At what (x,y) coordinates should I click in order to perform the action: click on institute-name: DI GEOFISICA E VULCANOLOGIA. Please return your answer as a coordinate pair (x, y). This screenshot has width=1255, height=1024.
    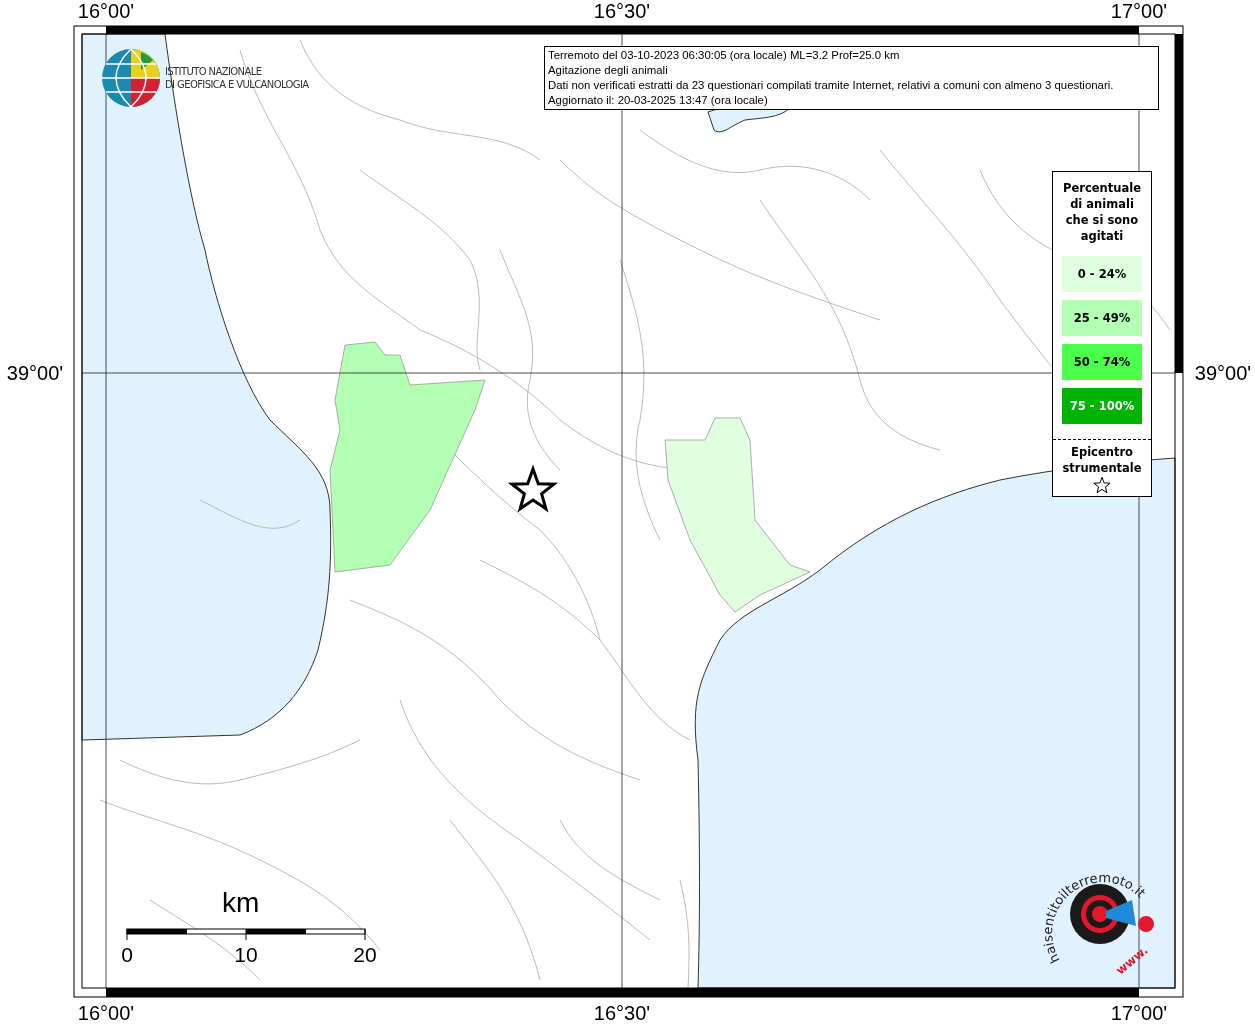
    Looking at the image, I should click on (237, 84).